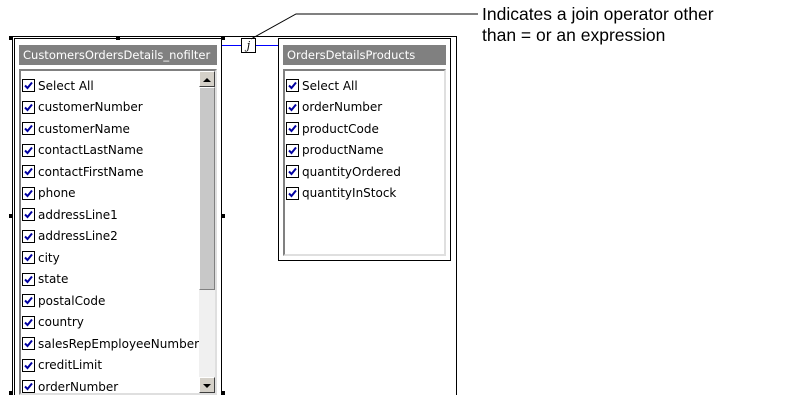  What do you see at coordinates (118, 366) in the screenshot?
I see `list-item: creditLimit` at bounding box center [118, 366].